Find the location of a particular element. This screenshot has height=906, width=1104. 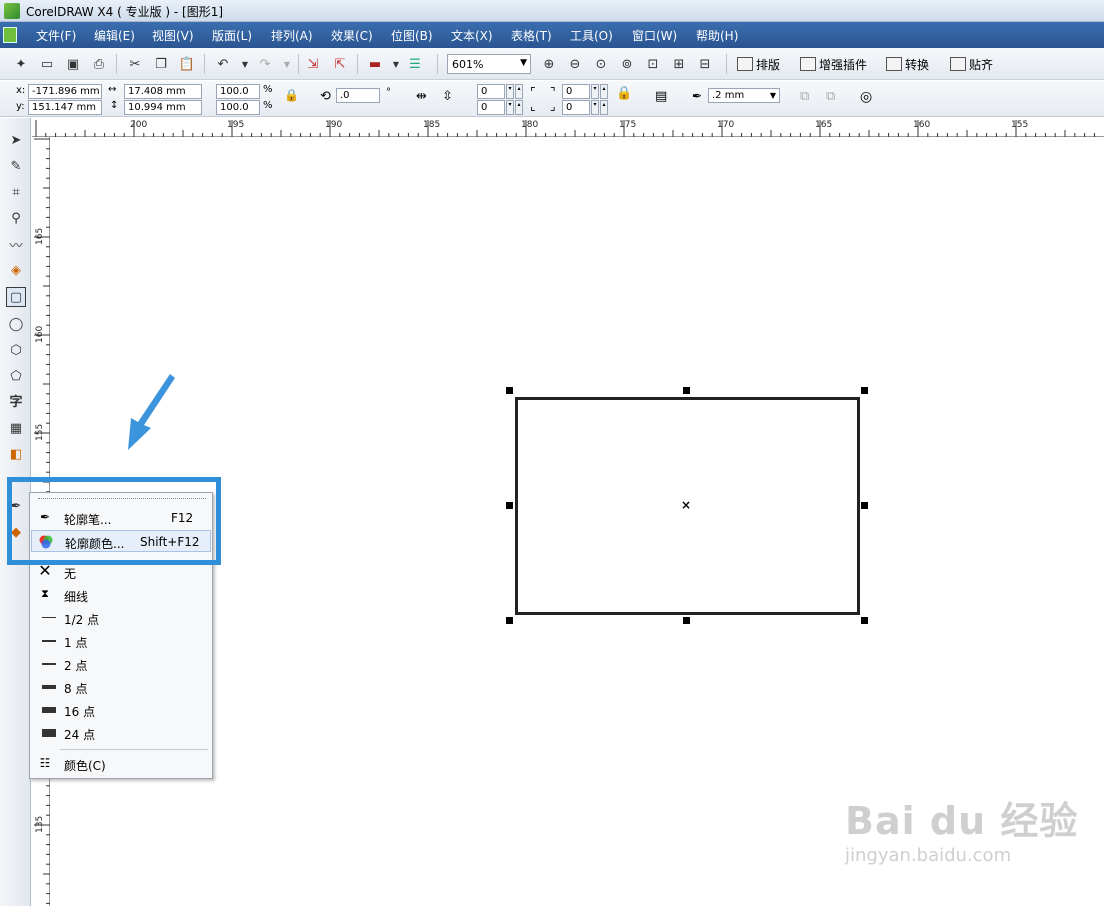

menu-layout: 版面(L) is located at coordinates (232, 35).